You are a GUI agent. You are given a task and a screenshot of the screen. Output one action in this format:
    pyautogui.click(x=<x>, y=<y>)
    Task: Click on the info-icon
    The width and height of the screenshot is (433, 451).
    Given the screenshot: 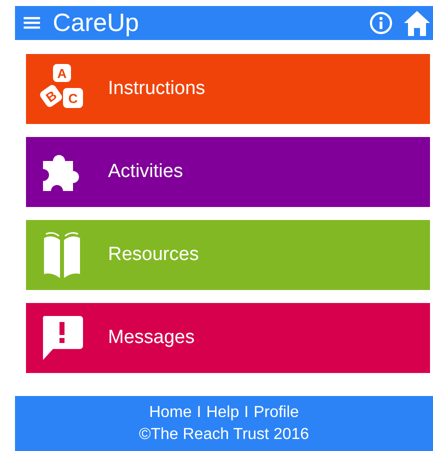 What is the action you would take?
    pyautogui.click(x=381, y=23)
    